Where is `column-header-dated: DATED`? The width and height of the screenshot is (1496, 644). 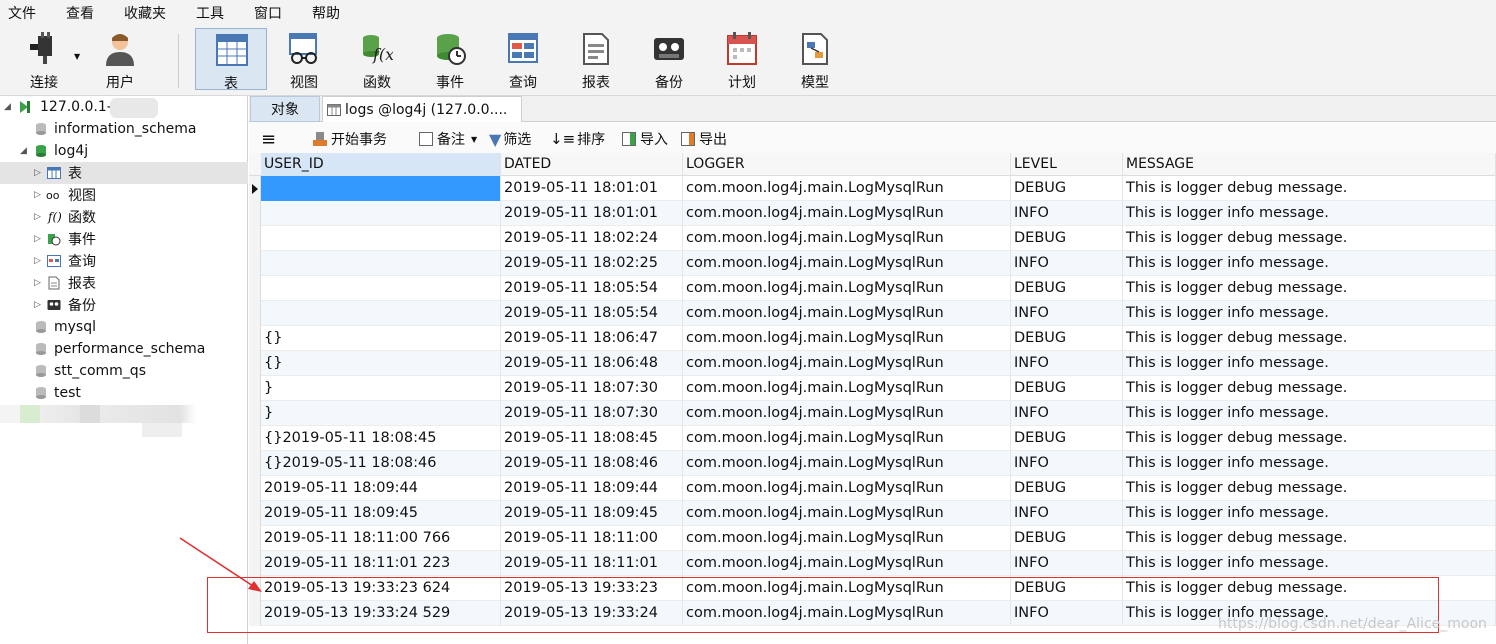 column-header-dated: DATED is located at coordinates (592, 164).